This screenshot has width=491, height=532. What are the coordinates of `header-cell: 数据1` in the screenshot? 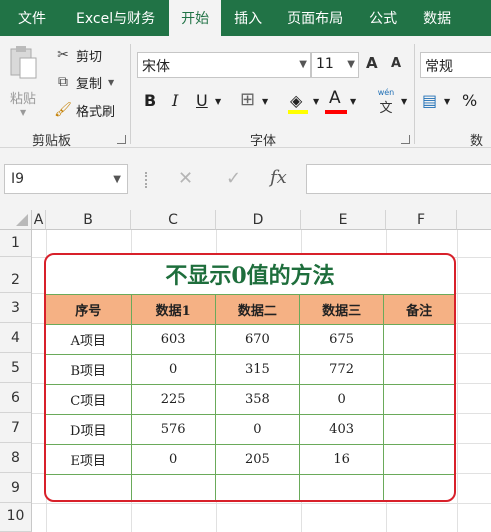 It's located at (173, 309).